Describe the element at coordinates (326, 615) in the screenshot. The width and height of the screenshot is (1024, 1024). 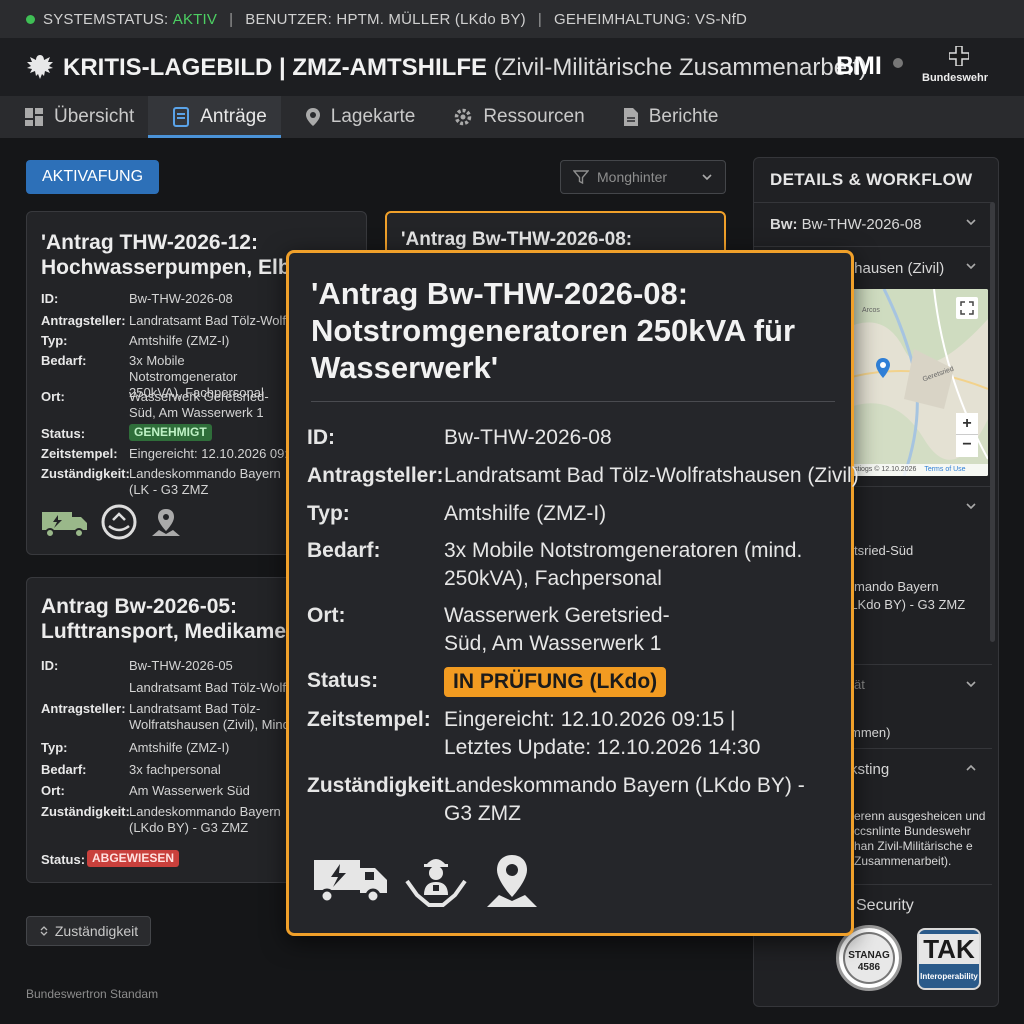
I see `detail-label: Ort:` at that location.